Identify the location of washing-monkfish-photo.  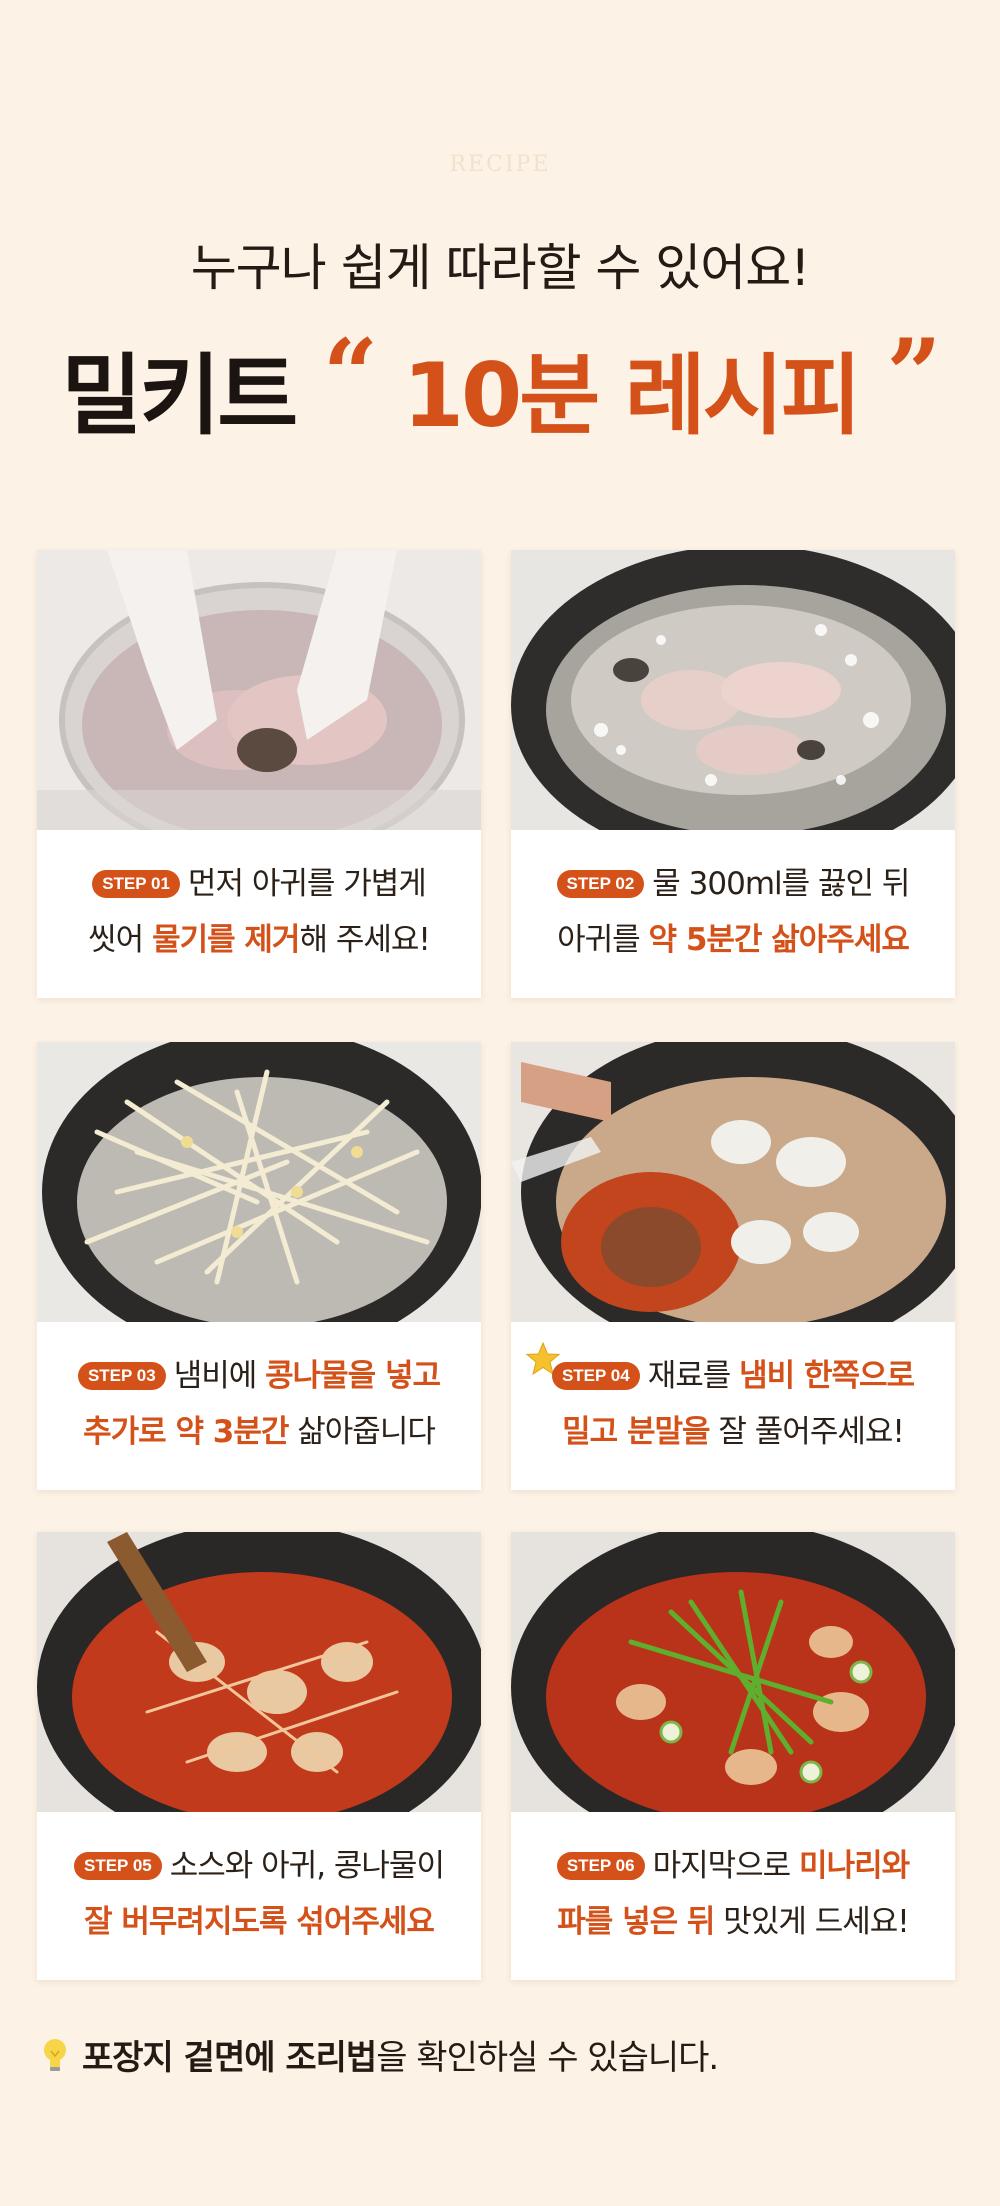
(259, 690).